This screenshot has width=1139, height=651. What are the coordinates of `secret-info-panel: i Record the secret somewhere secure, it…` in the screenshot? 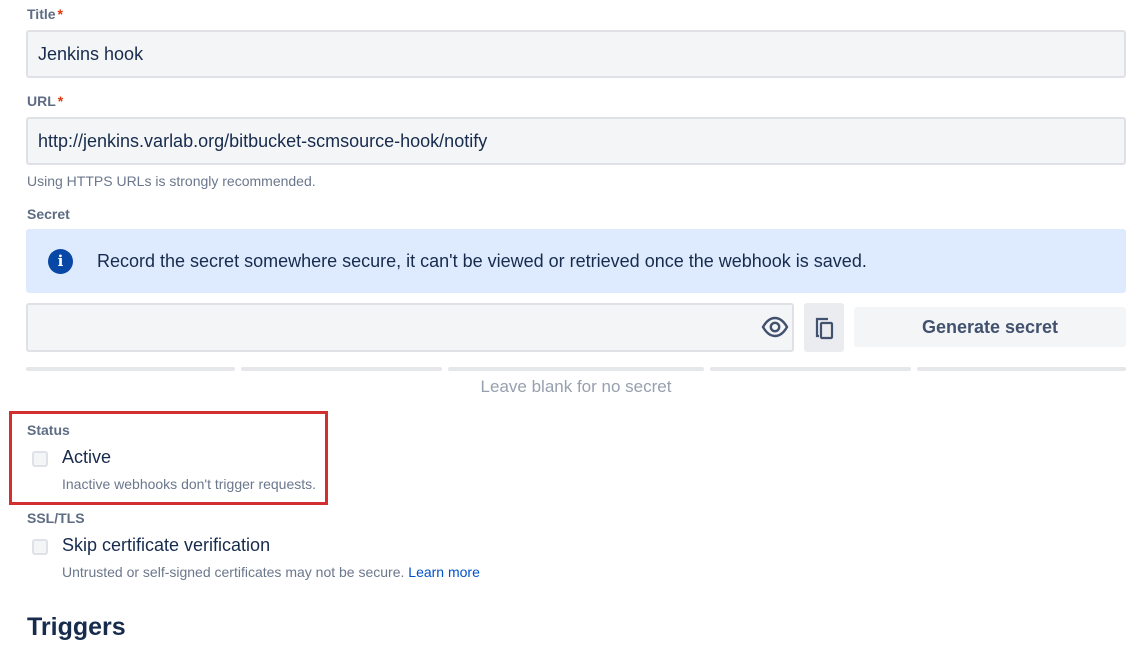 It's located at (576, 261).